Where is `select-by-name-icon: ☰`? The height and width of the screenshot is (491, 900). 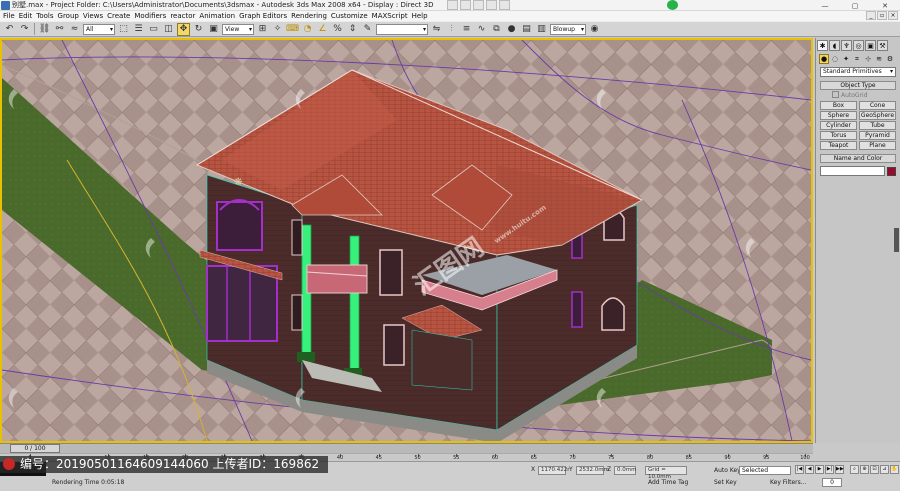 select-by-name-icon: ☰ is located at coordinates (138, 29).